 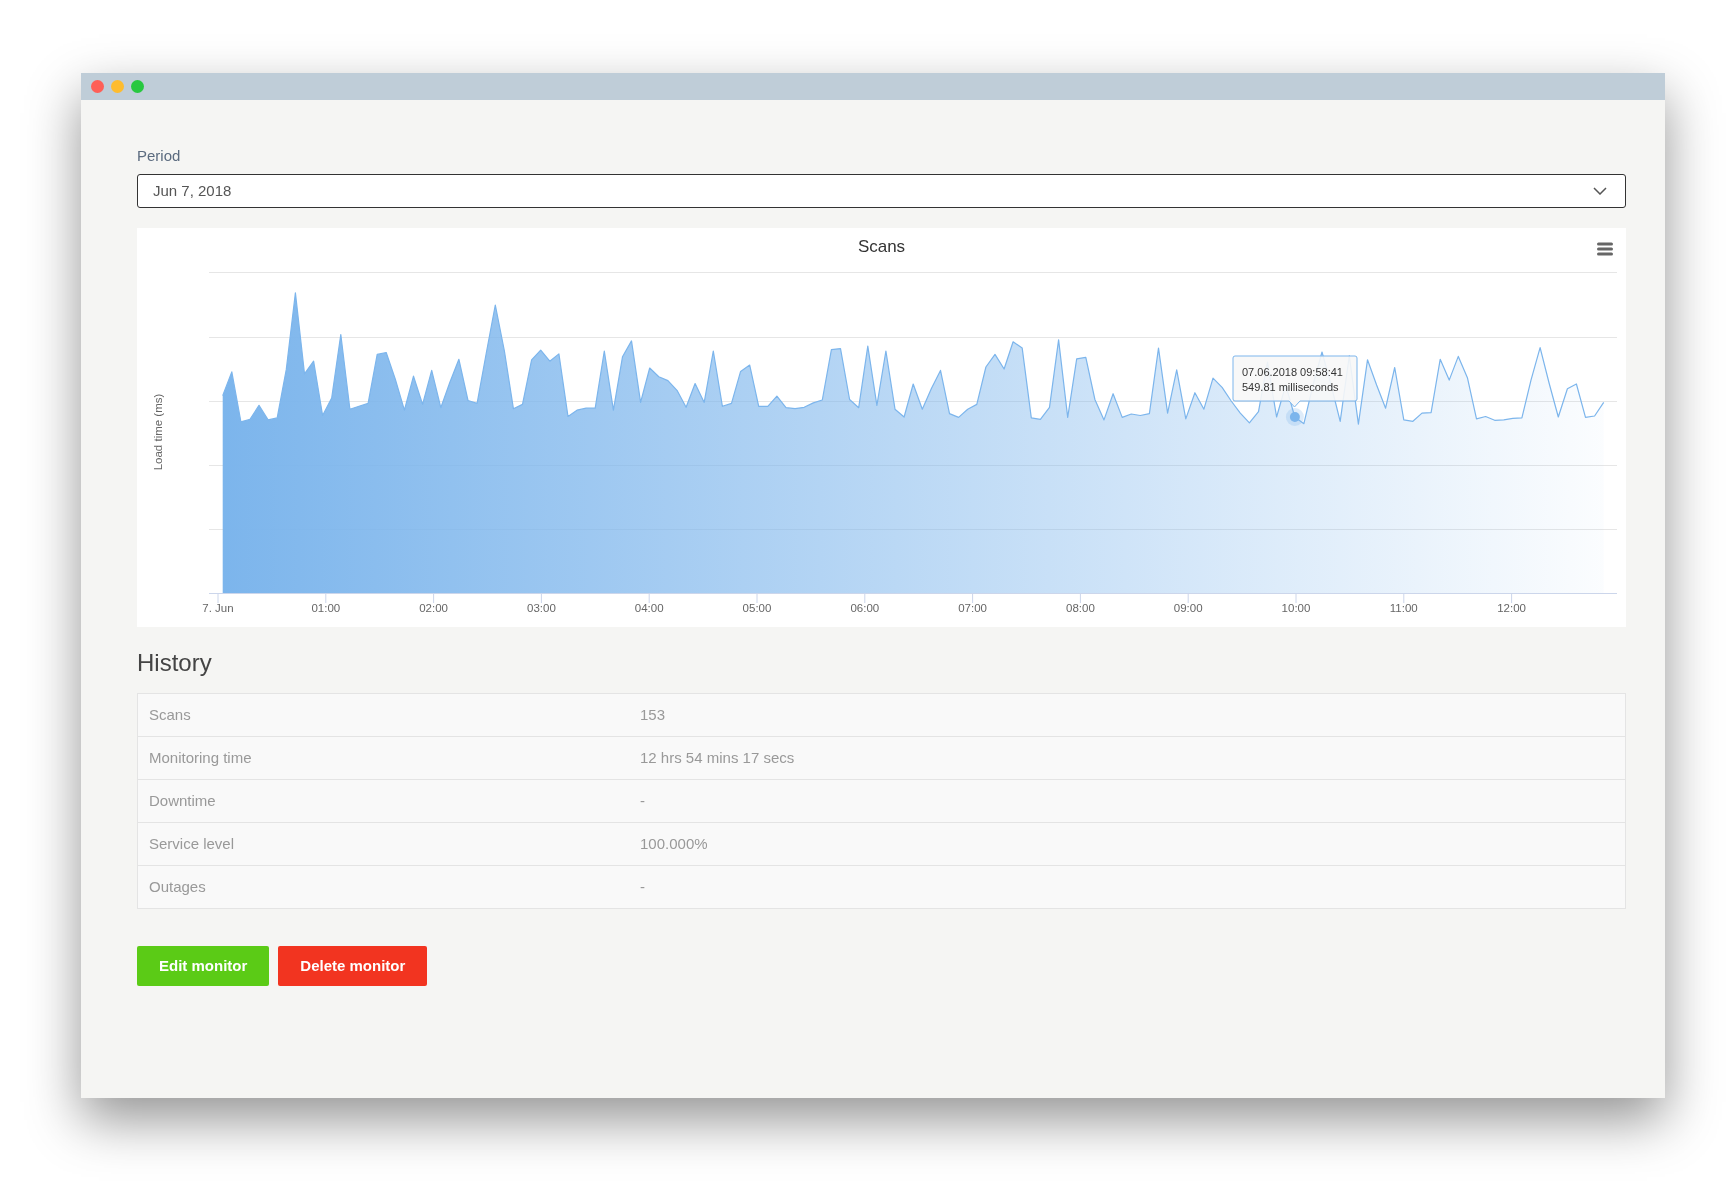 What do you see at coordinates (1080, 608) in the screenshot?
I see `x-axis-label: 08:00` at bounding box center [1080, 608].